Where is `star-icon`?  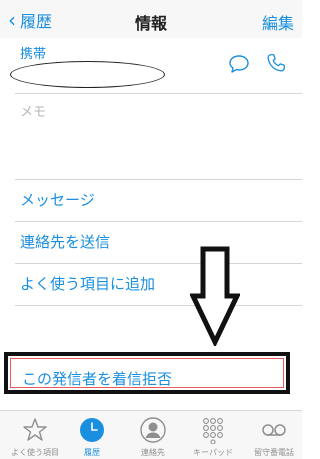
star-icon is located at coordinates (35, 429).